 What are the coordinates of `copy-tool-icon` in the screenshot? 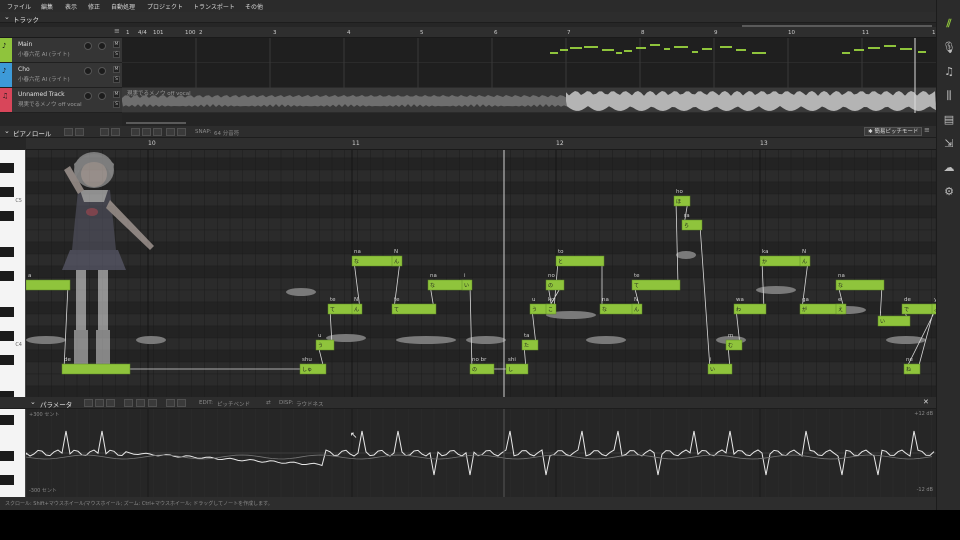 It's located at (170, 403).